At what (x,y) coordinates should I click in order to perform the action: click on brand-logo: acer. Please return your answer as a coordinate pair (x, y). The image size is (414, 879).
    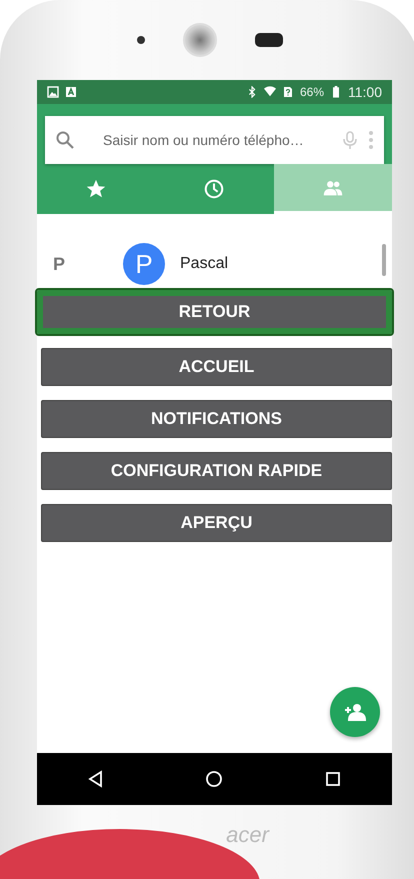
    Looking at the image, I should click on (247, 835).